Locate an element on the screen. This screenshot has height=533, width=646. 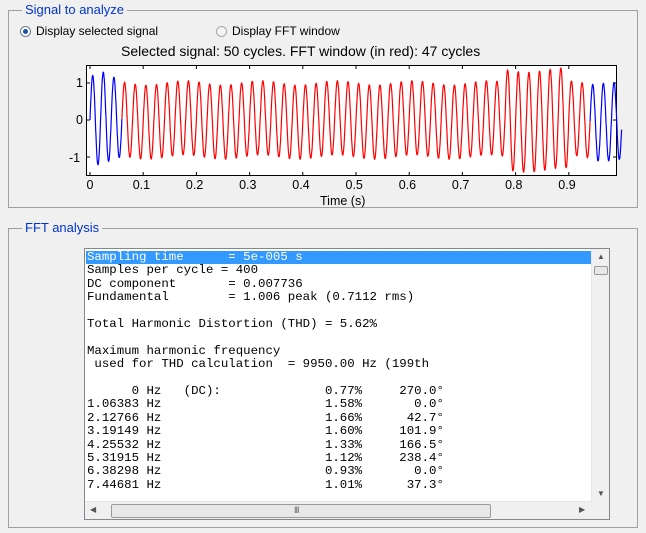
scroll-up-icon: ▲ is located at coordinates (601, 256).